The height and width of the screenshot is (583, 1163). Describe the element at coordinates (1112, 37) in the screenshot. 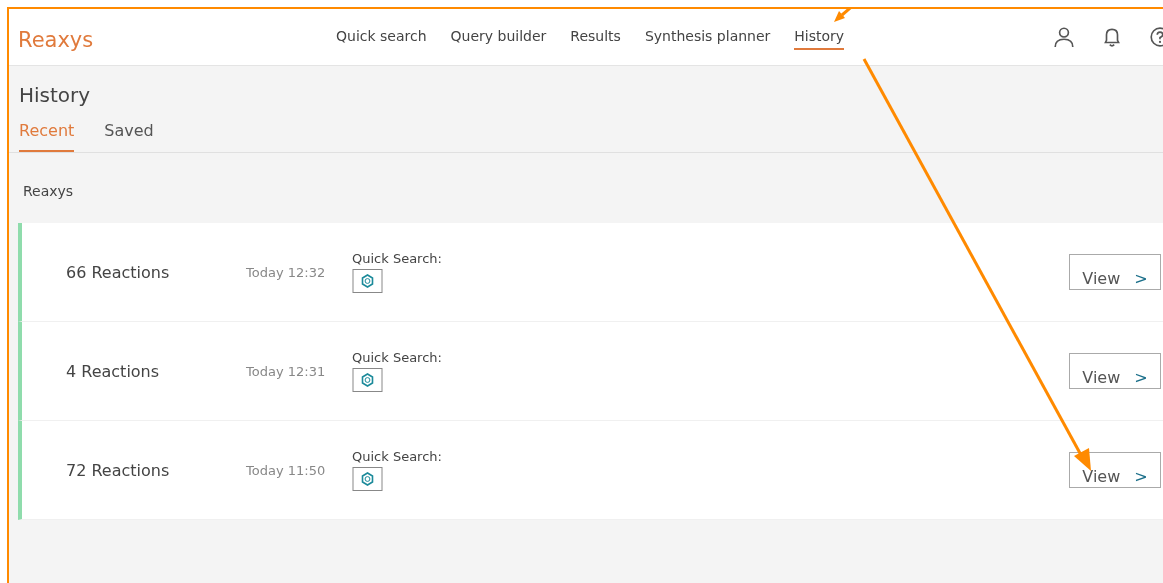

I see `bell-icon` at that location.